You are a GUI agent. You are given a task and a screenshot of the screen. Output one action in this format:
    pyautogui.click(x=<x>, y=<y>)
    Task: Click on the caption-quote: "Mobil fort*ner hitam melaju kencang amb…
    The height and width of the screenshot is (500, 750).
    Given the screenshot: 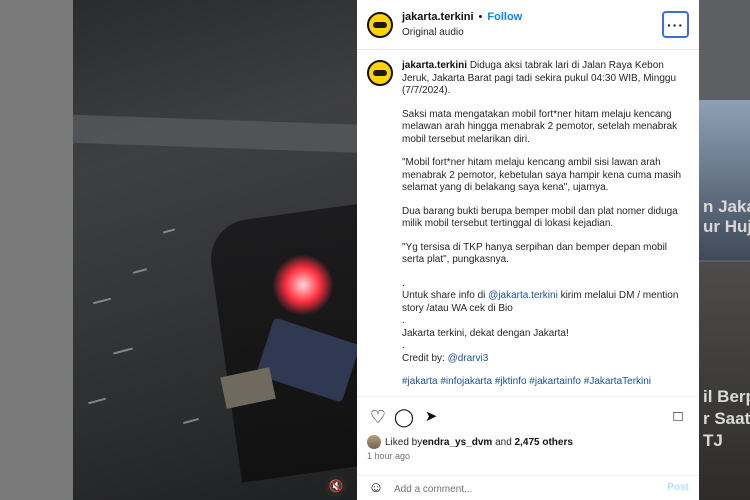 What is the action you would take?
    pyautogui.click(x=542, y=175)
    